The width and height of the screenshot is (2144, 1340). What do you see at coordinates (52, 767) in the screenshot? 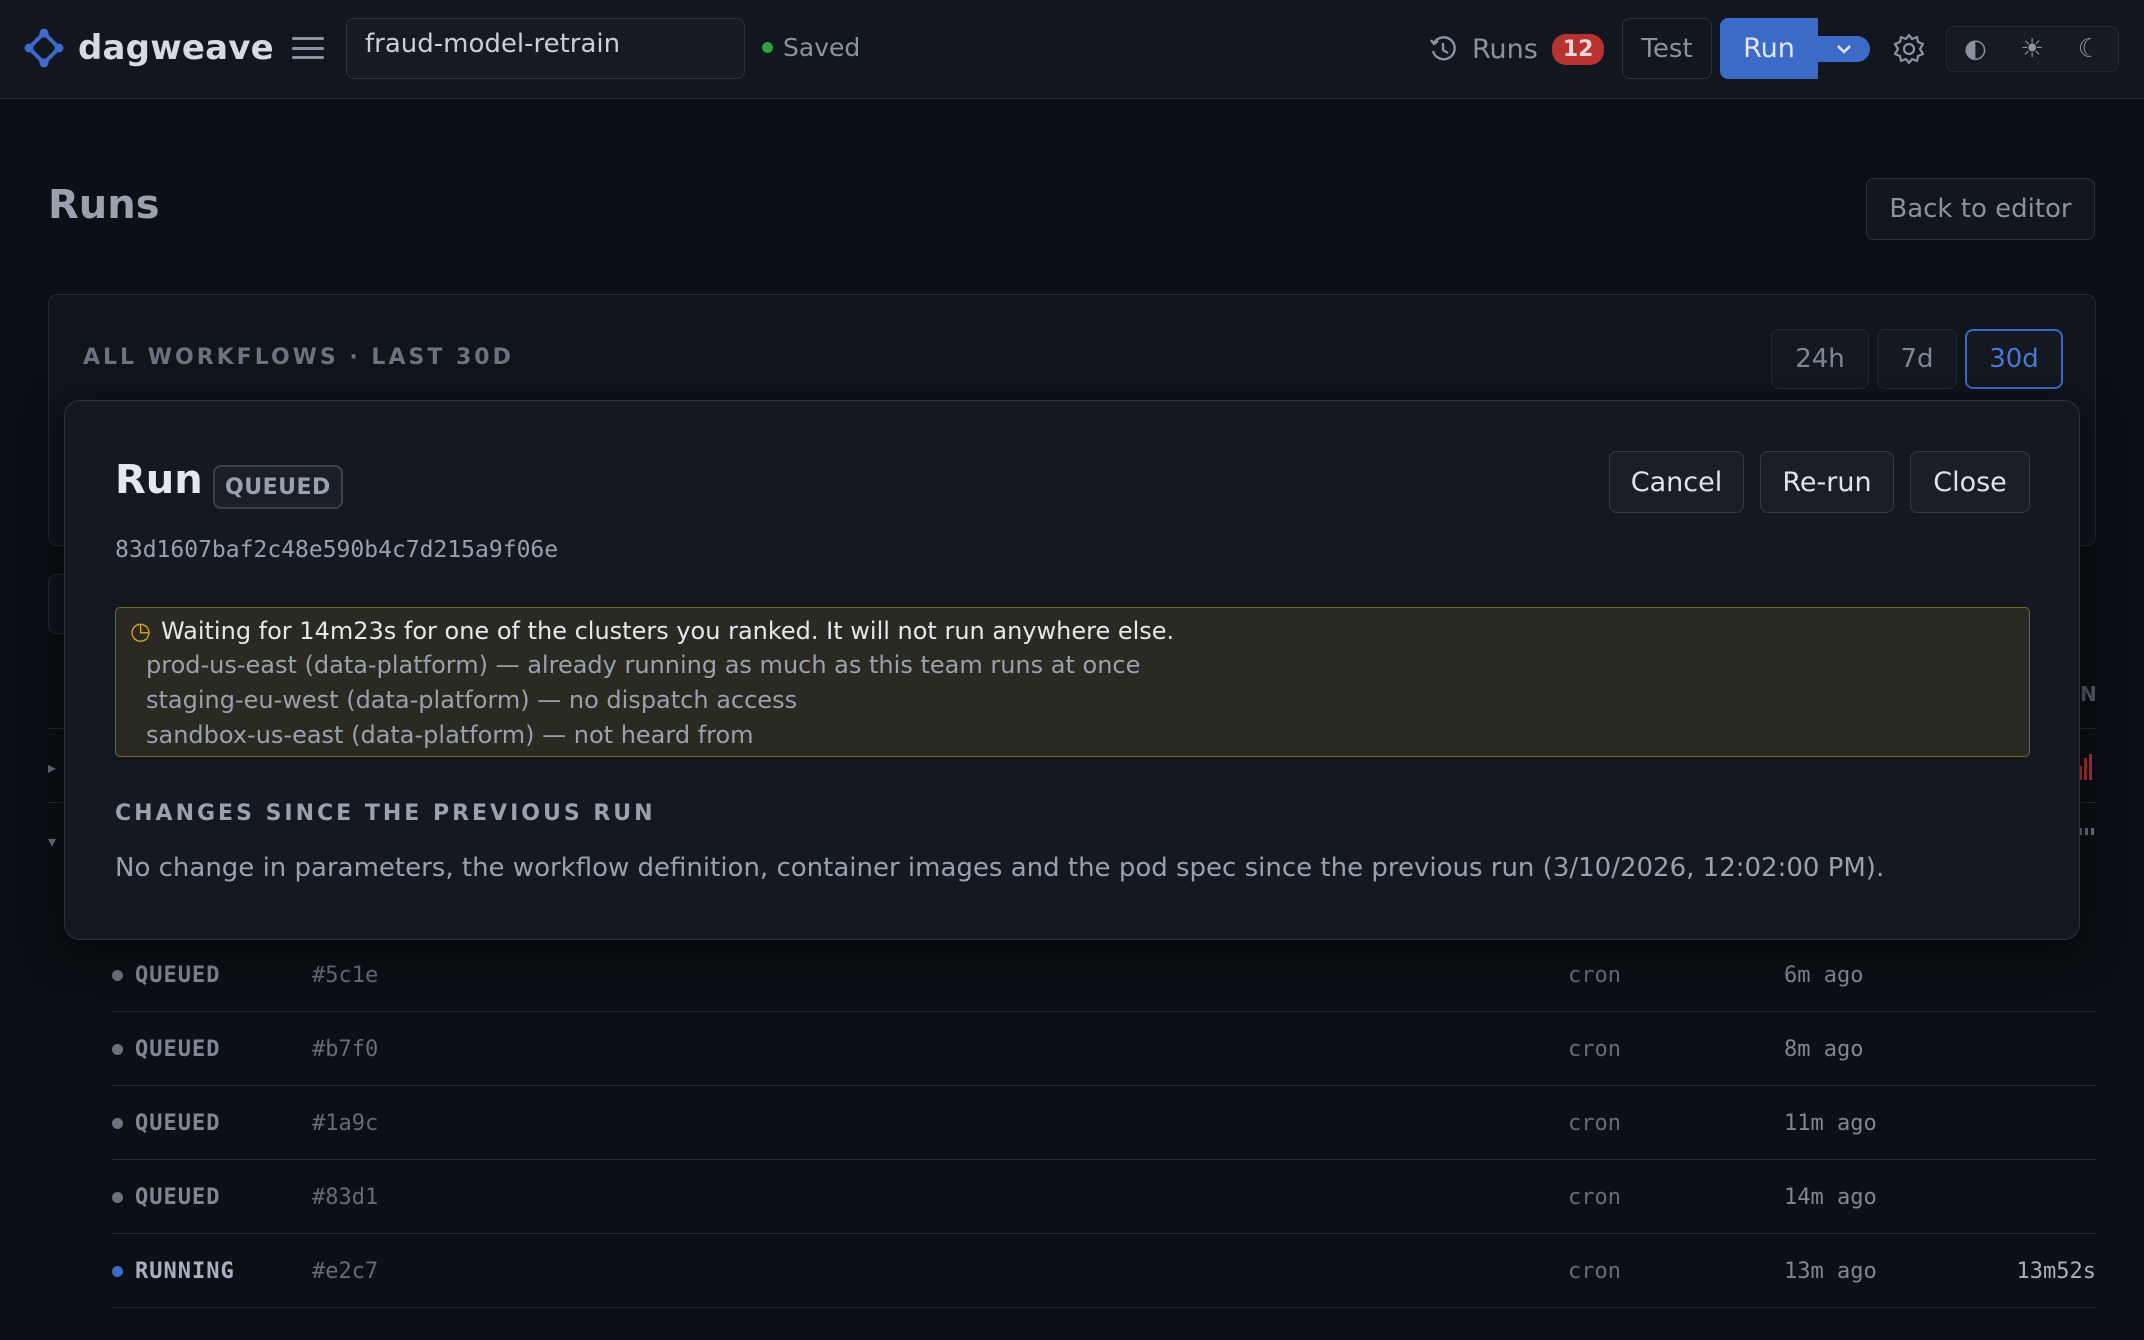
I see `expand-caret-icon: ▸` at bounding box center [52, 767].